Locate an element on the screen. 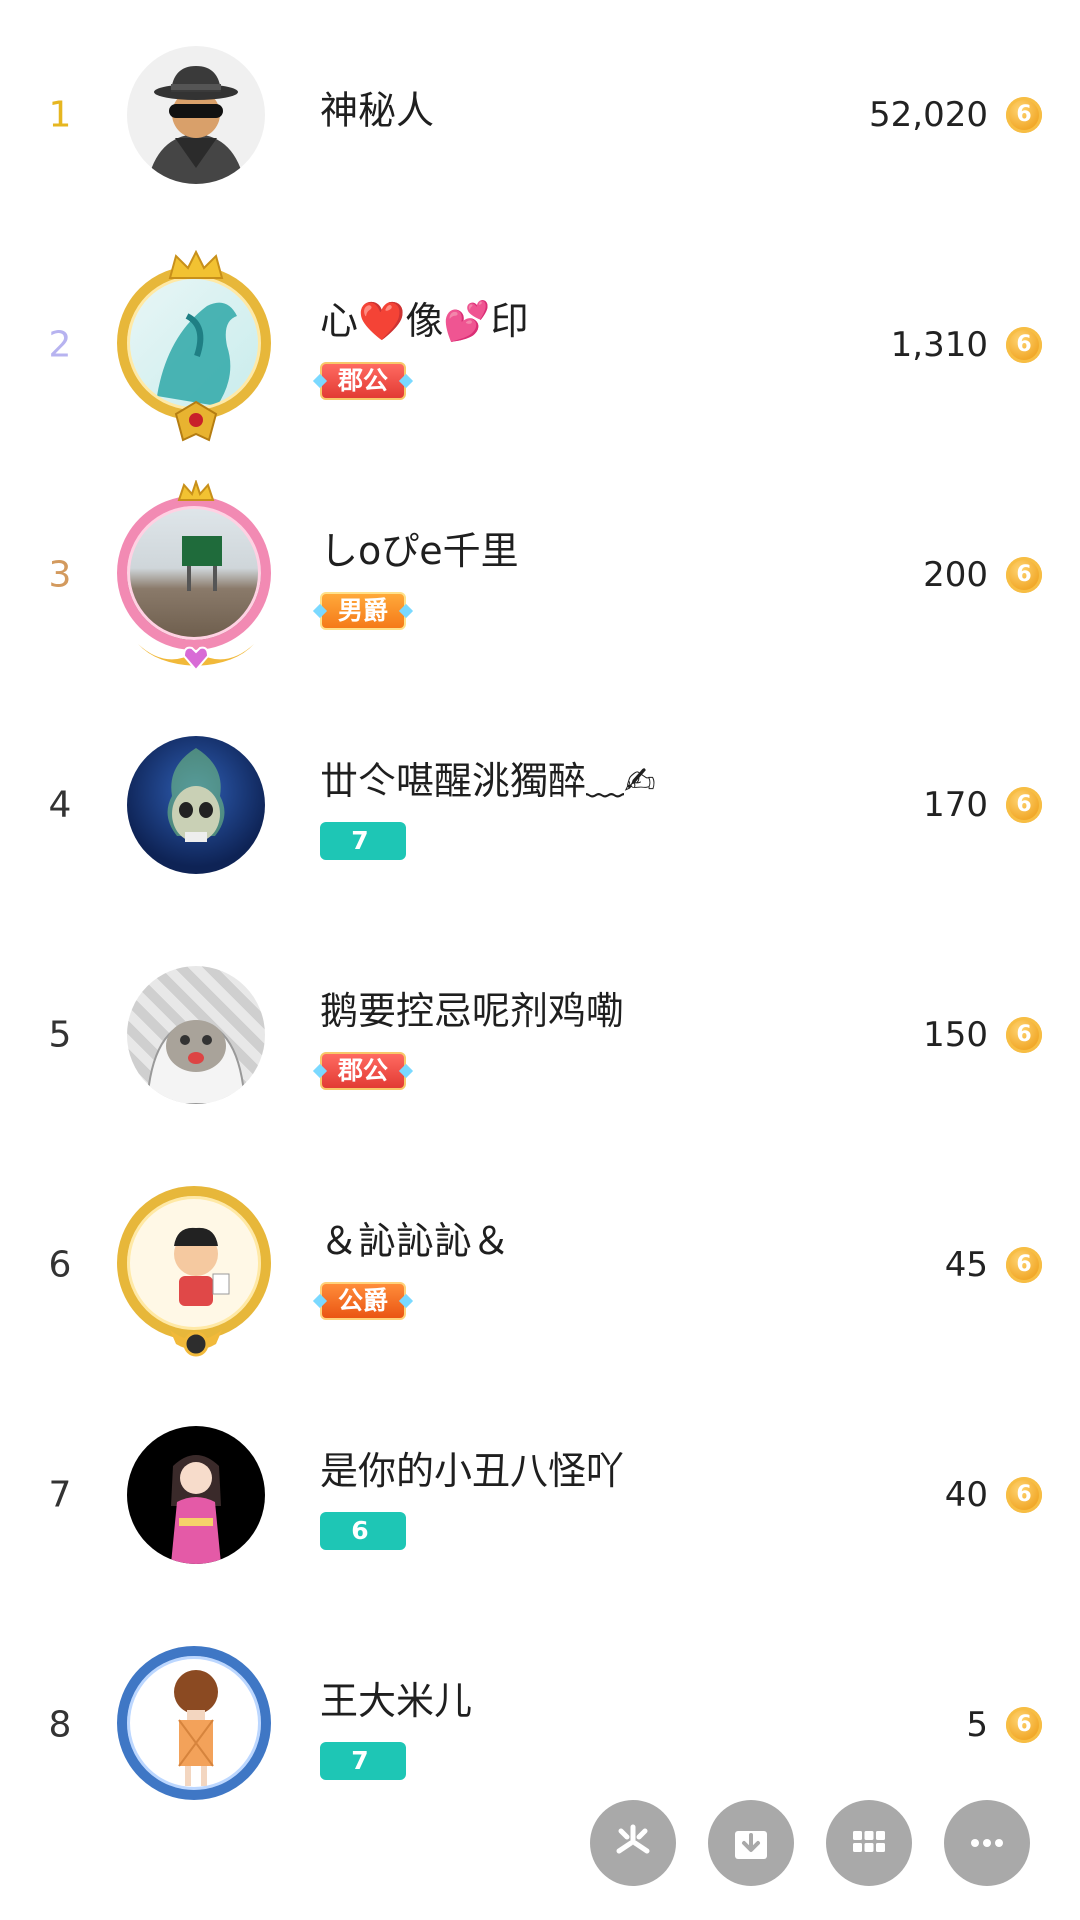 This screenshot has height=1920, width=1080. badge-label: 公爵 is located at coordinates (362, 1300).